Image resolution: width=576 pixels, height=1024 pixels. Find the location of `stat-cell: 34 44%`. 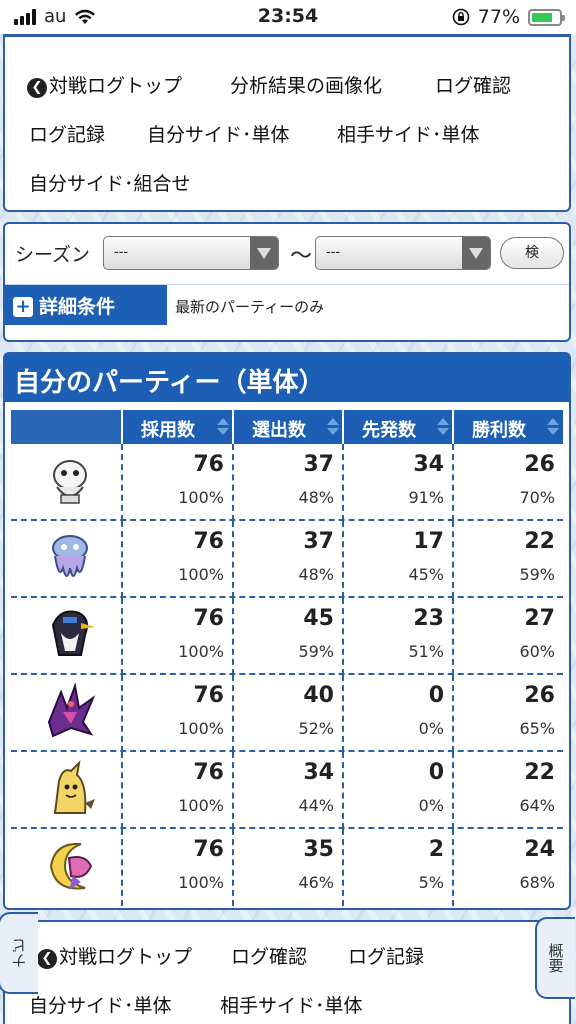

stat-cell: 34 44% is located at coordinates (287, 790).